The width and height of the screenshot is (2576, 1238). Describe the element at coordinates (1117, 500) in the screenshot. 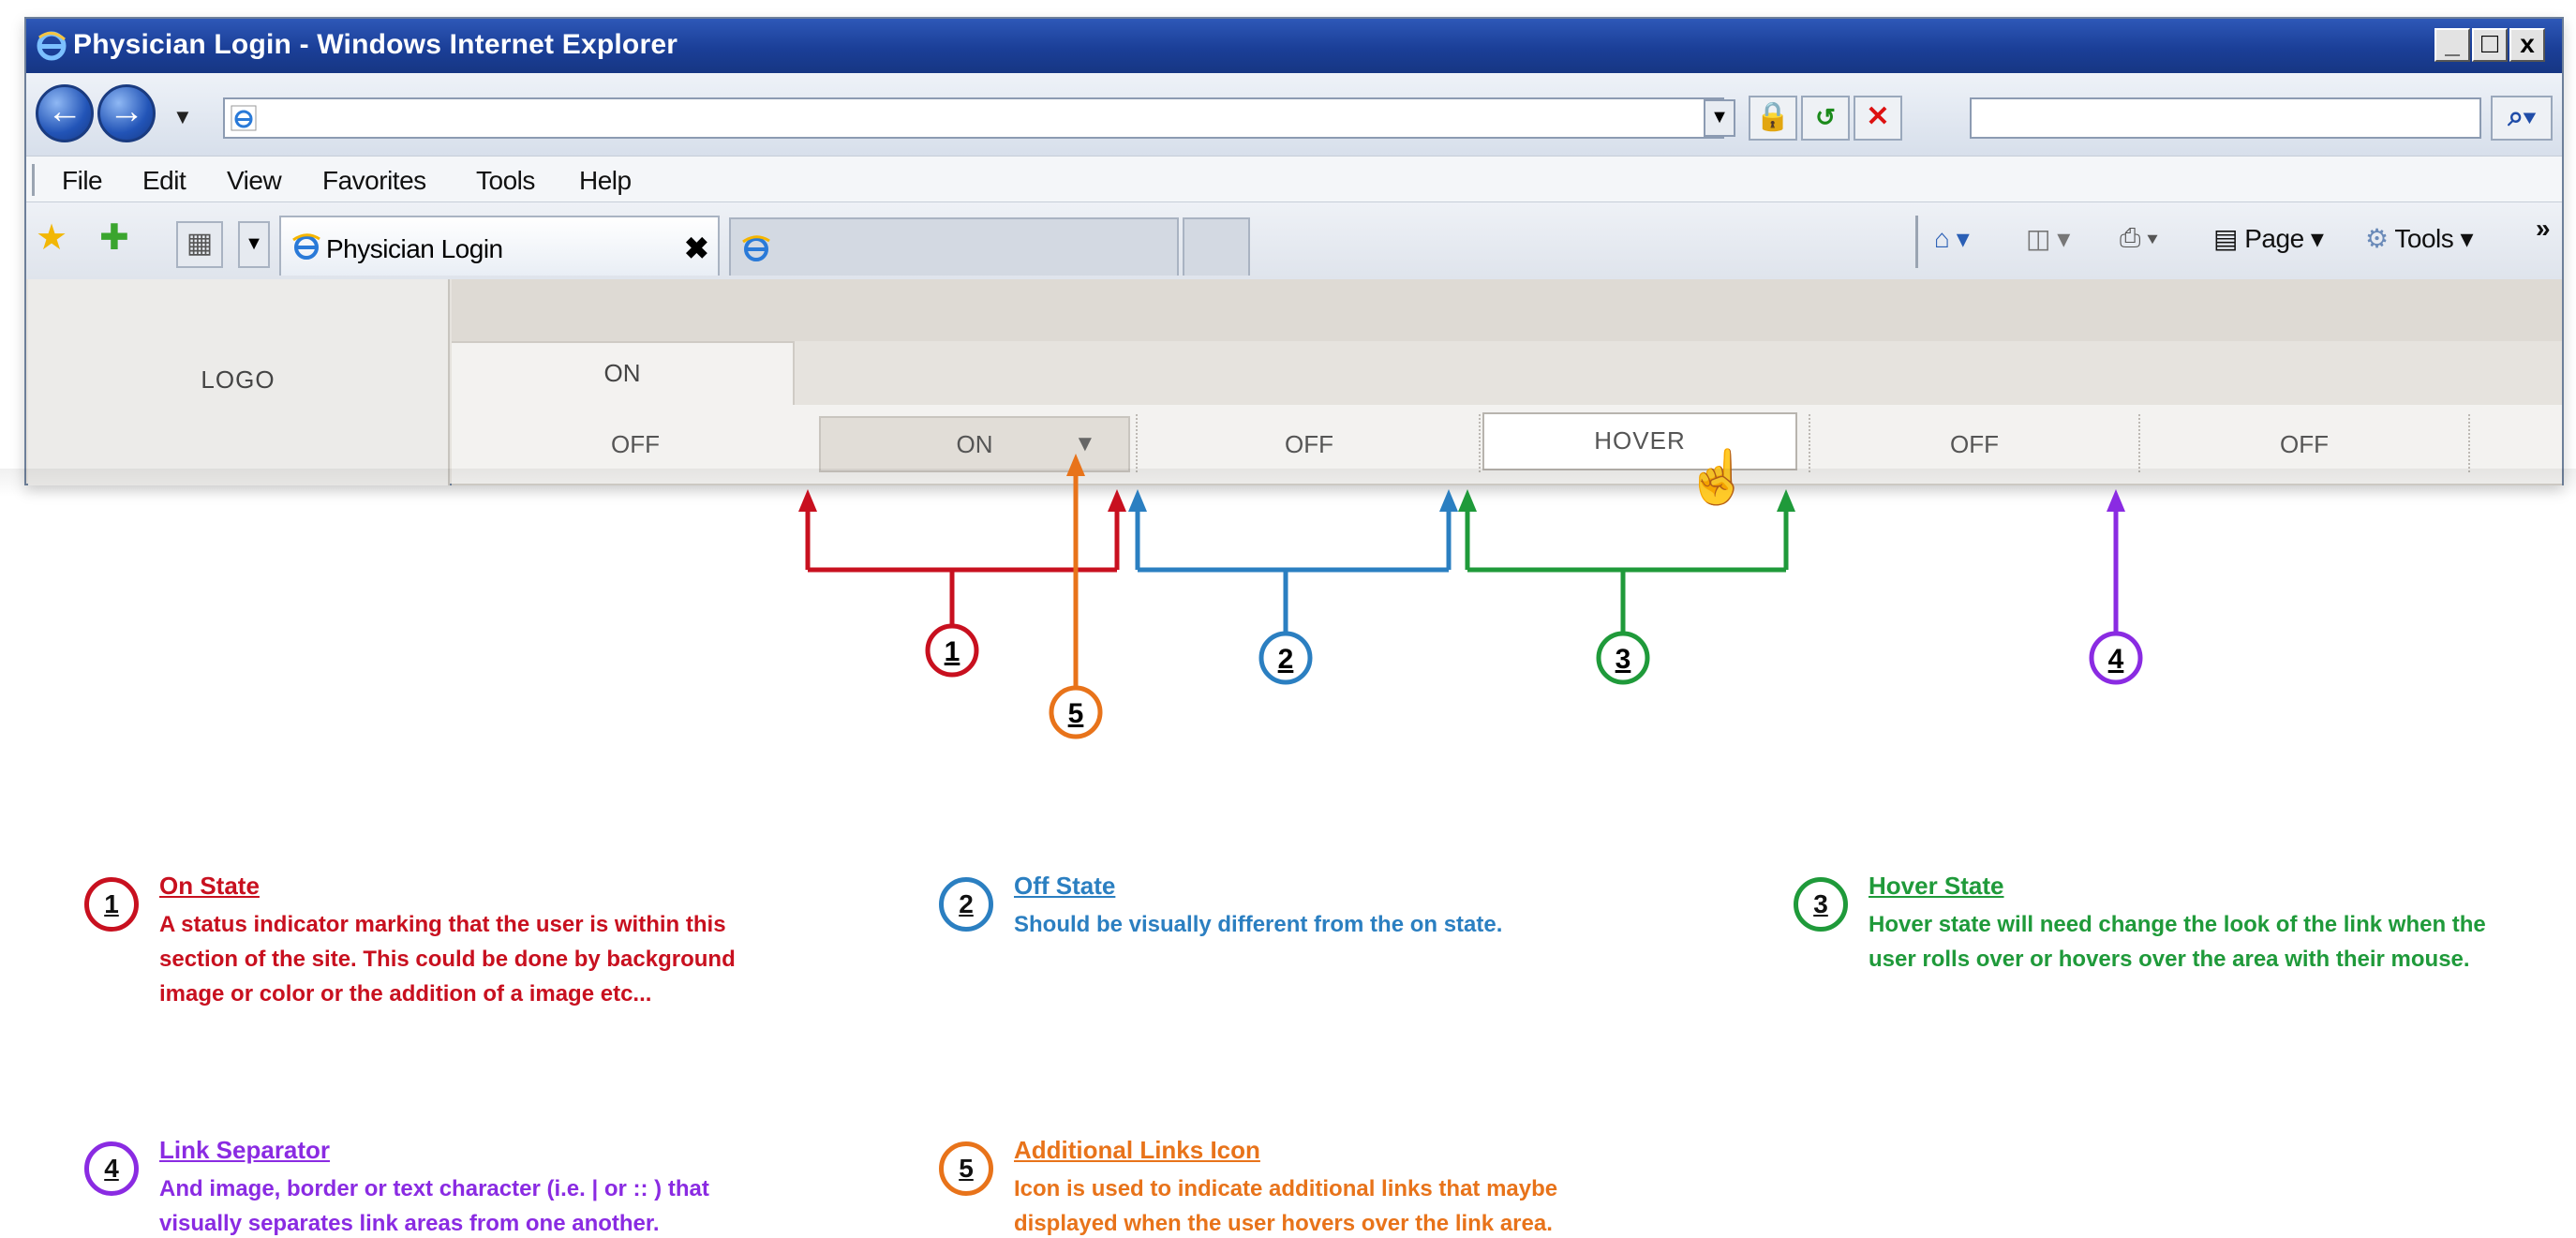

I see `callout-1-arrow-right` at that location.